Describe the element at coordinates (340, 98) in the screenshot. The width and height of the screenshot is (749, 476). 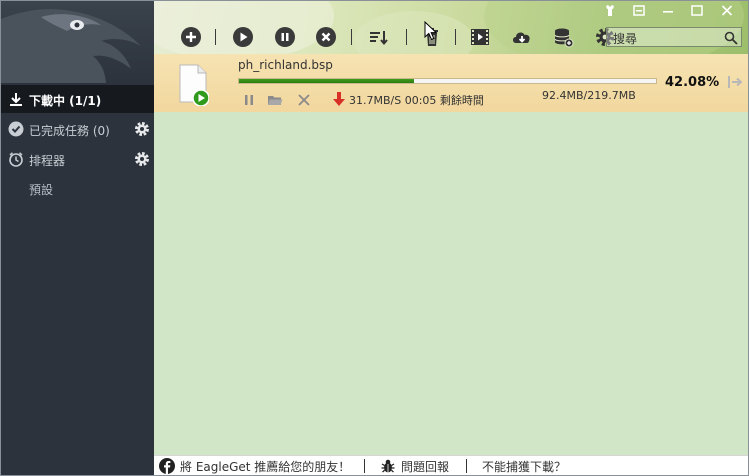
I see `download-arrow-icon` at that location.